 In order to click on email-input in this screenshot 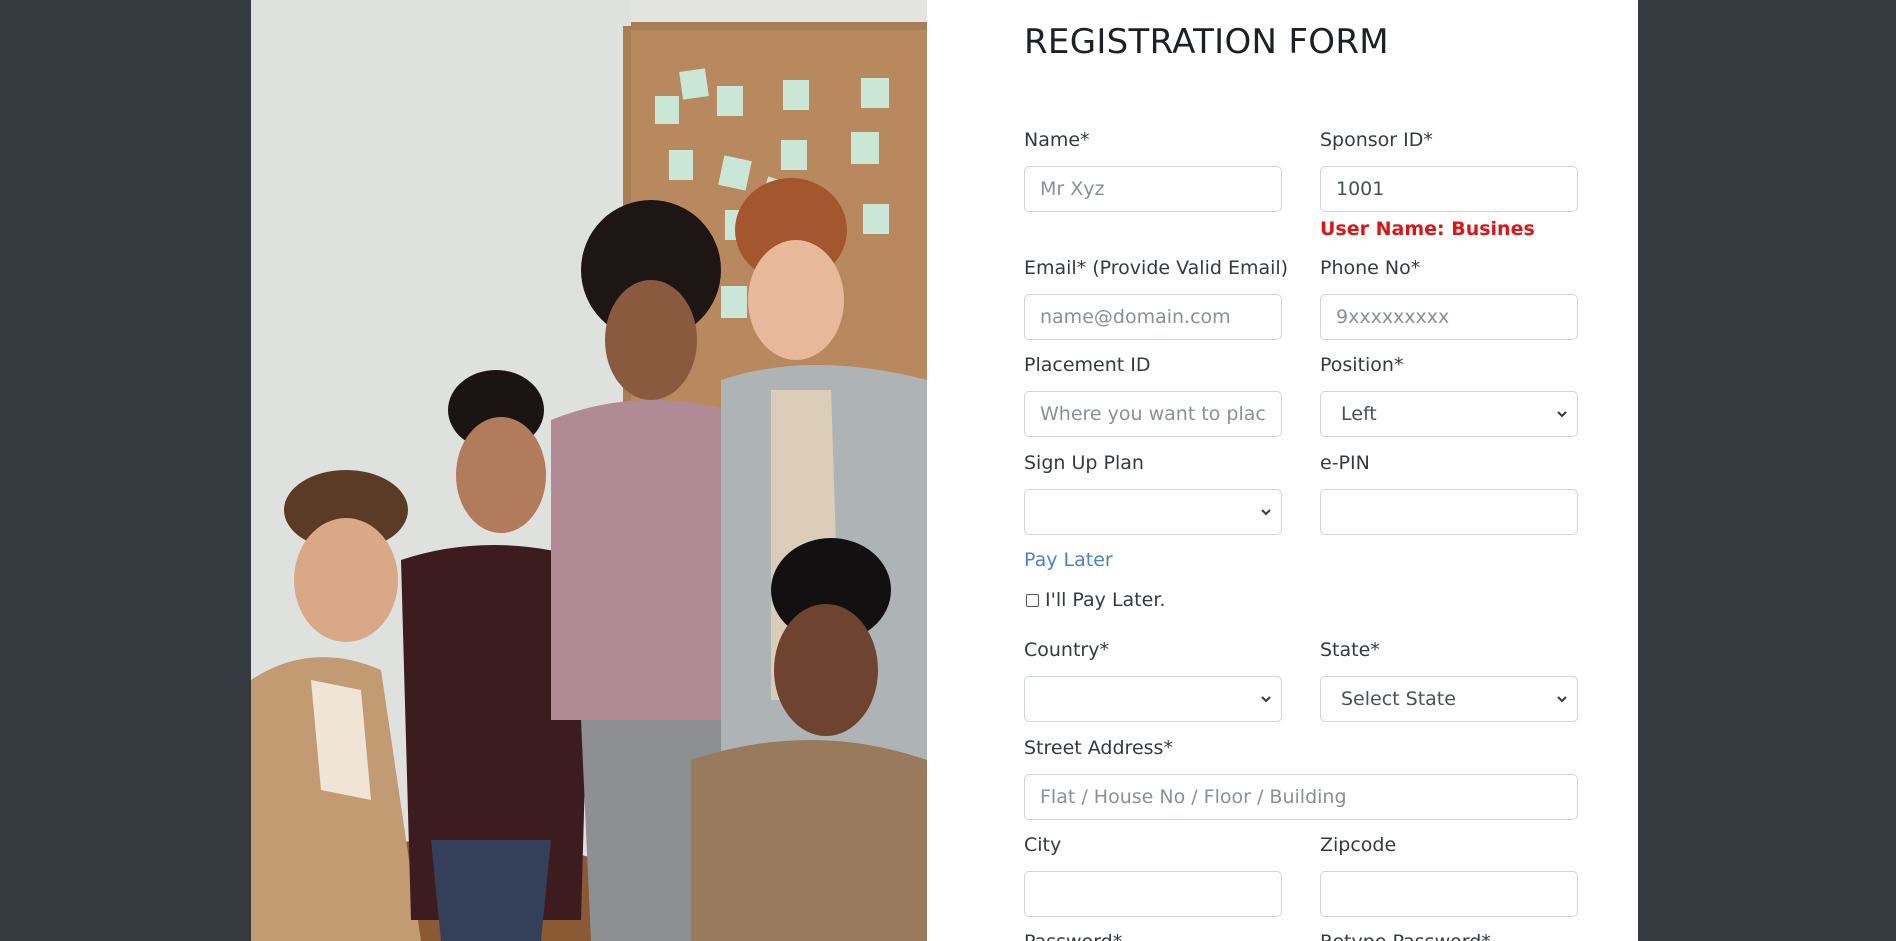, I will do `click(1153, 317)`.